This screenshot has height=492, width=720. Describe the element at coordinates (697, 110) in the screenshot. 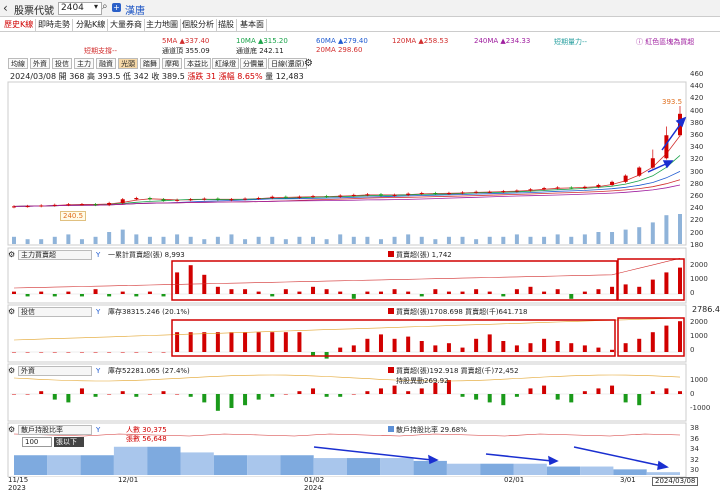

I see `price-axis-tick: 400` at that location.